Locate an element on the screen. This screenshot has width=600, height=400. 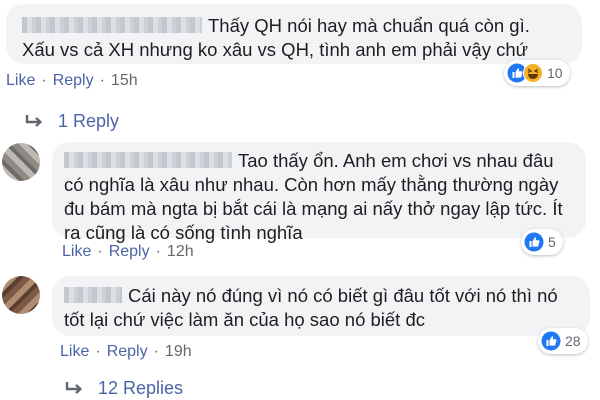
comment-timestamp: 19h is located at coordinates (178, 351).